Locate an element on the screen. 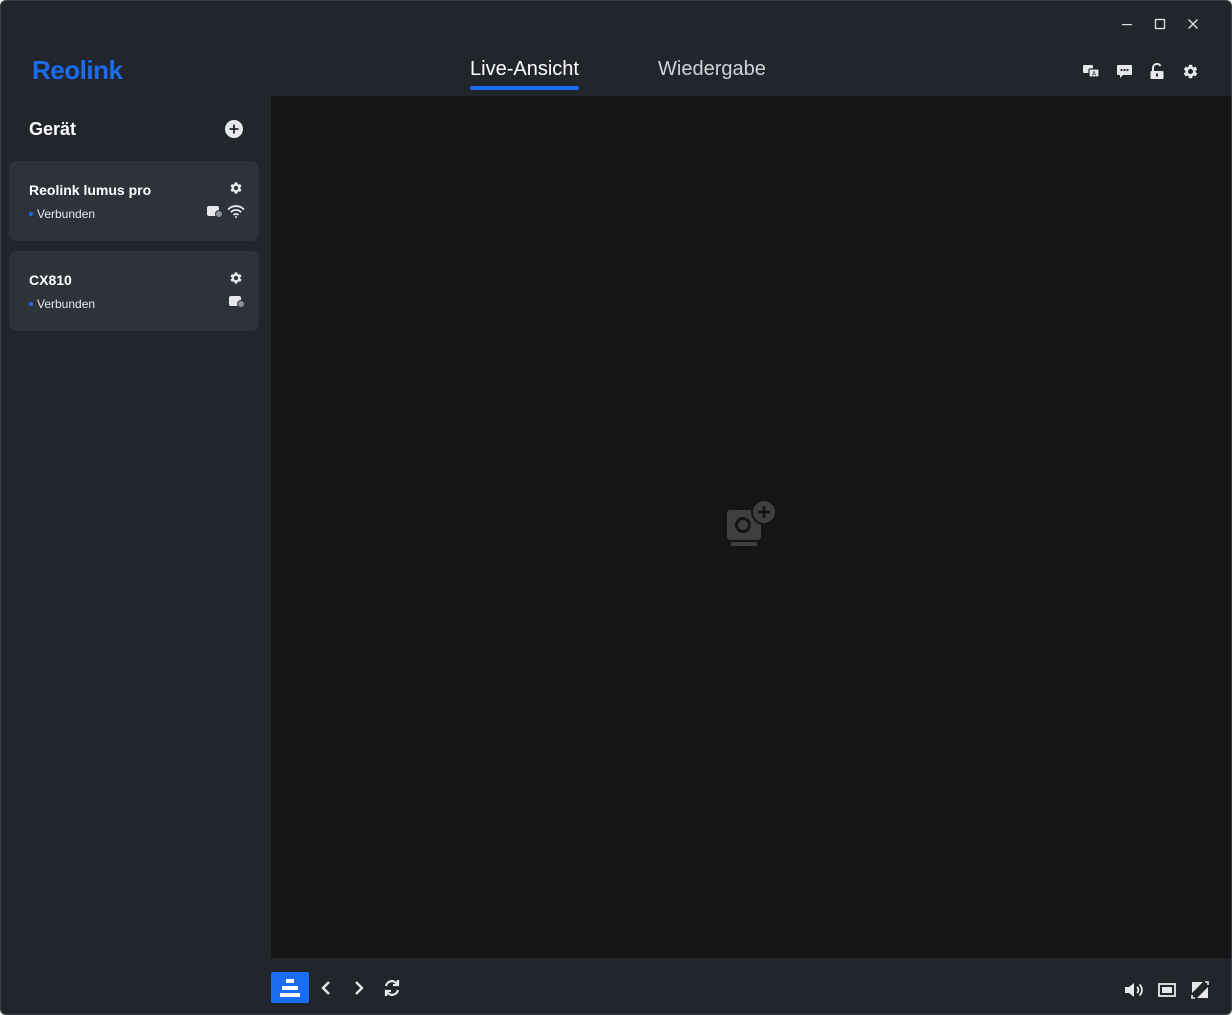 The image size is (1232, 1015). window-controls is located at coordinates (1159, 24).